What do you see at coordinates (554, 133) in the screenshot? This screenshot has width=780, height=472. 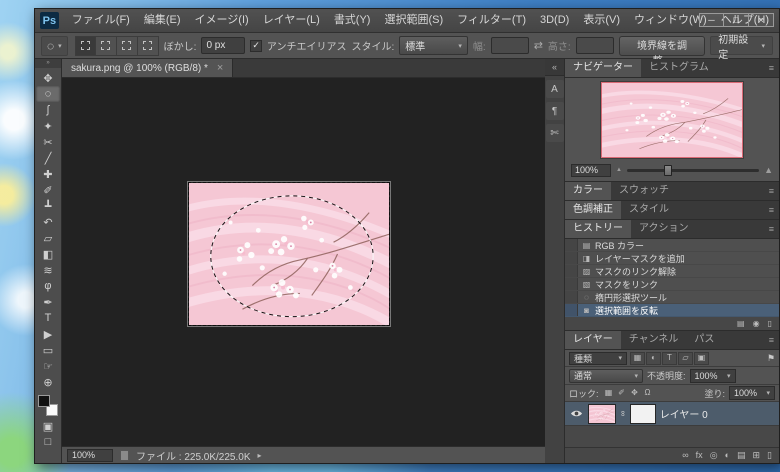 I see `clone-source-panel-icon: ✄` at bounding box center [554, 133].